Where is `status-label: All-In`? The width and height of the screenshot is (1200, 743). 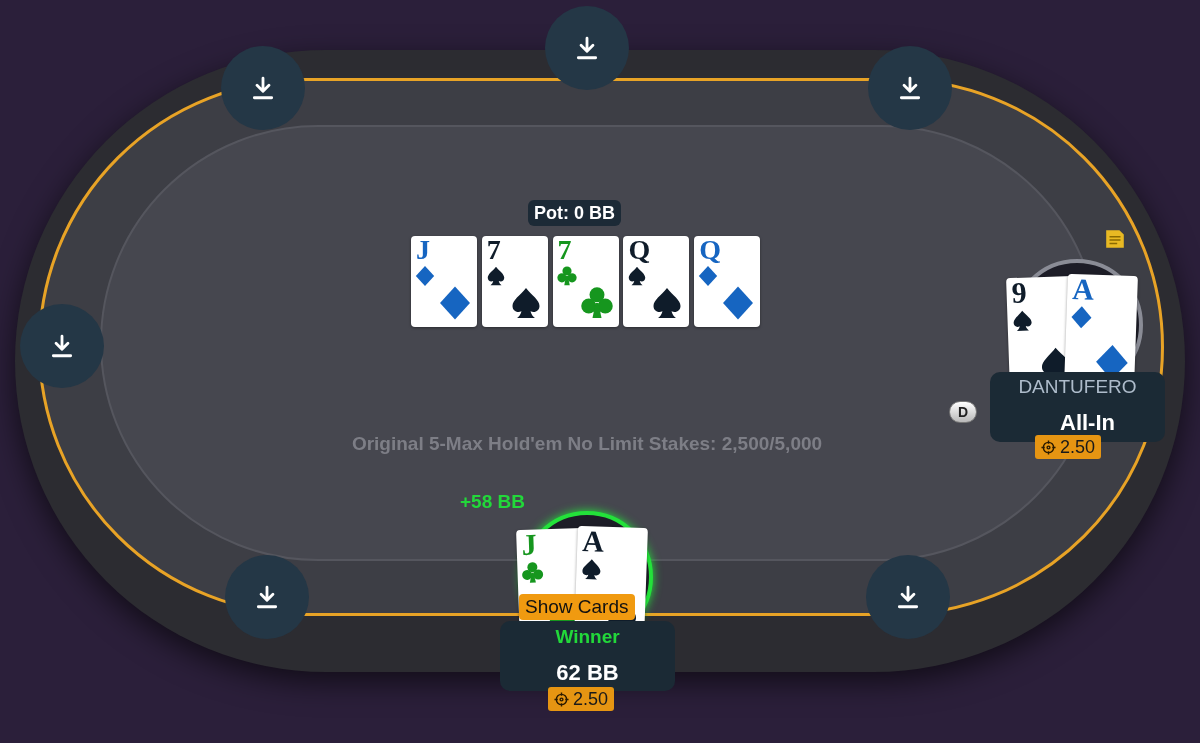
status-label: All-In is located at coordinates (1087, 423).